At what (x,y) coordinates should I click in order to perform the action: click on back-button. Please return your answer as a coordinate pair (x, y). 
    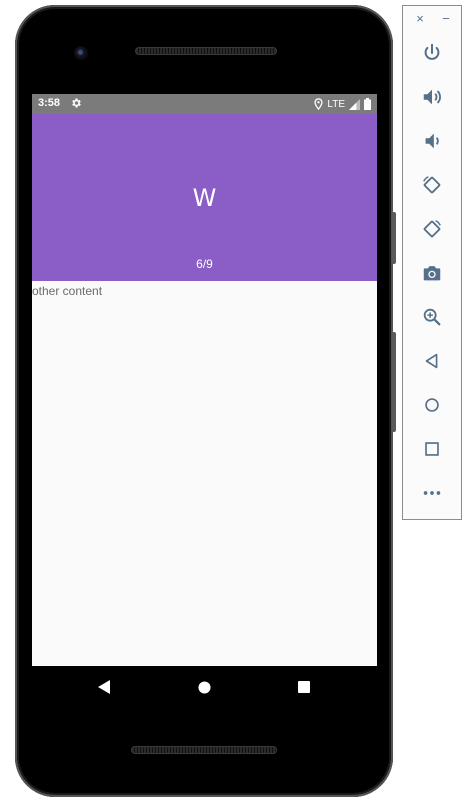
    Looking at the image, I should click on (432, 361).